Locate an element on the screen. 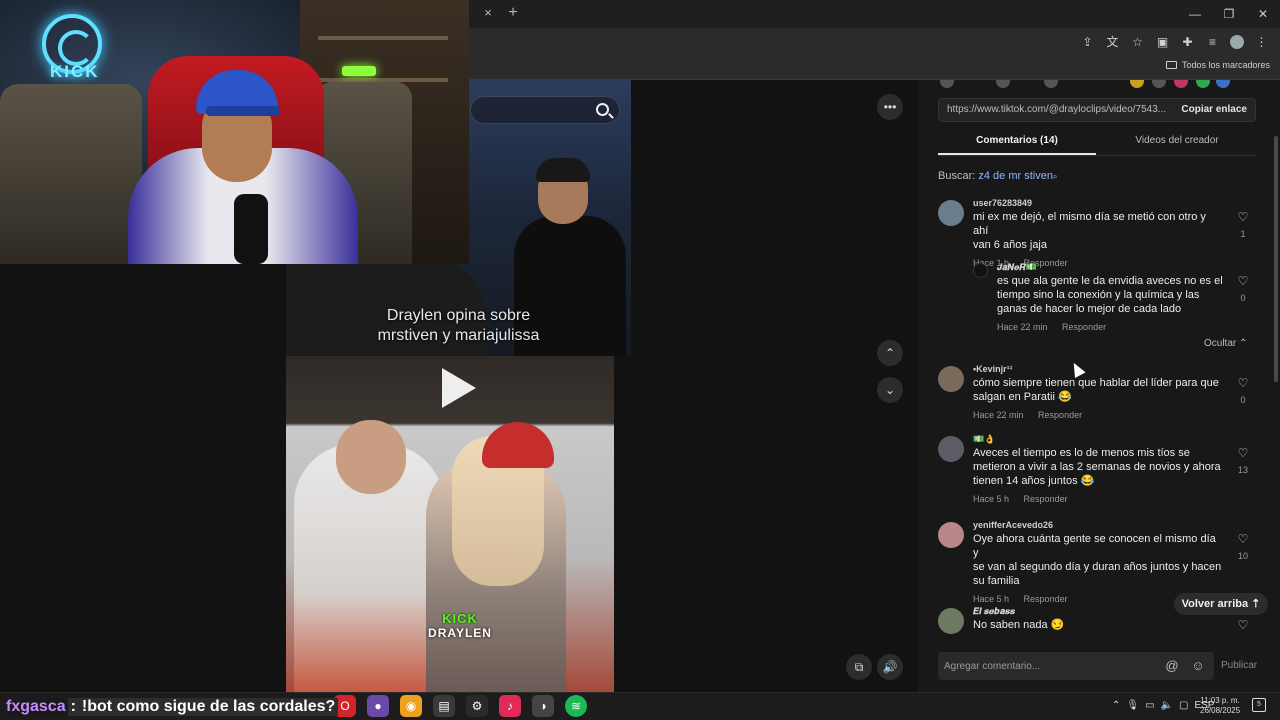 The image size is (1280, 720). comment-username: user76283849 is located at coordinates (1098, 203).